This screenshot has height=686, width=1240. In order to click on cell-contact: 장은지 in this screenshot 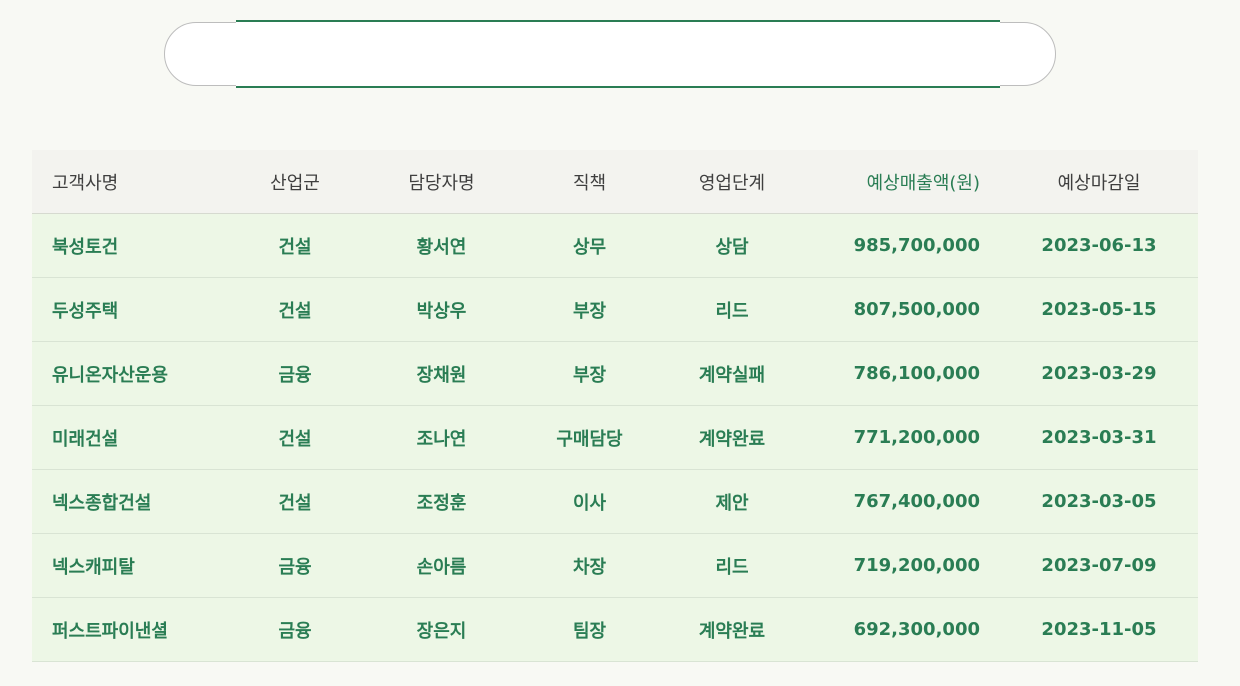, I will do `click(441, 631)`.